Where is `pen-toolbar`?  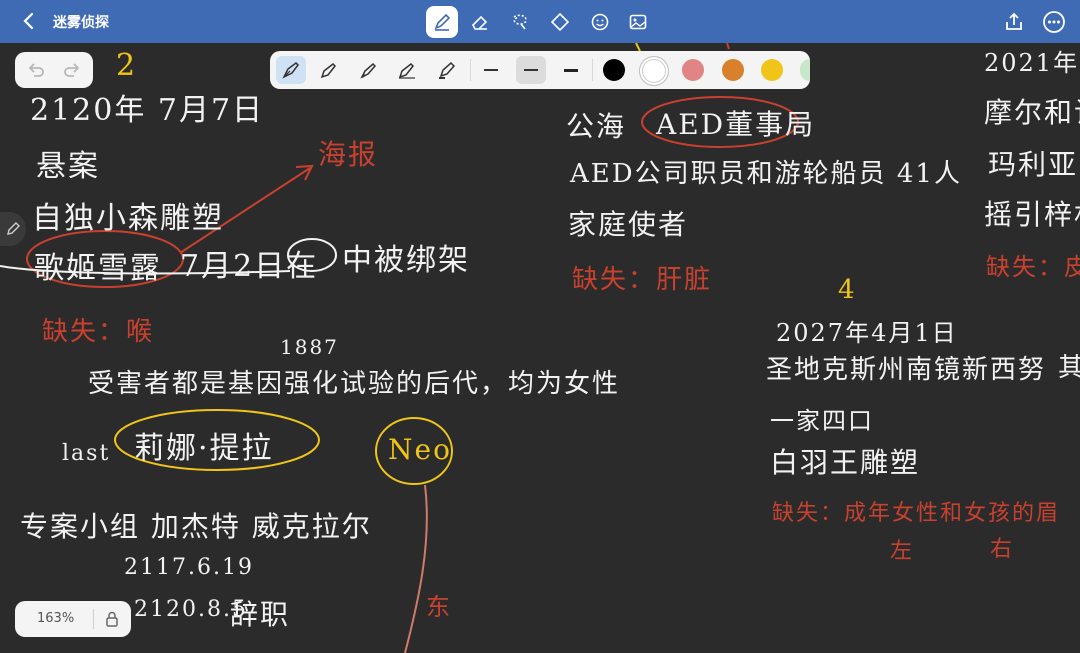
pen-toolbar is located at coordinates (540, 70).